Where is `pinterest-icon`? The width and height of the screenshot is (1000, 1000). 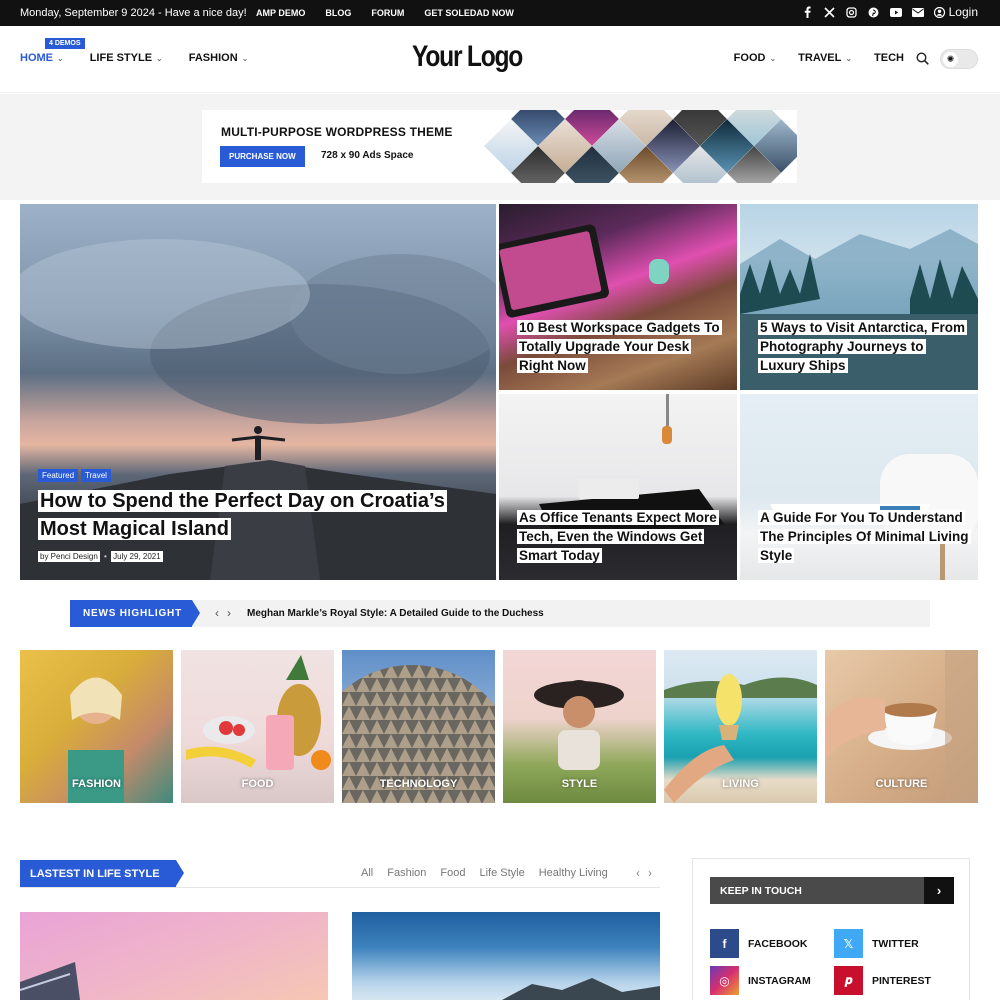 pinterest-icon is located at coordinates (874, 12).